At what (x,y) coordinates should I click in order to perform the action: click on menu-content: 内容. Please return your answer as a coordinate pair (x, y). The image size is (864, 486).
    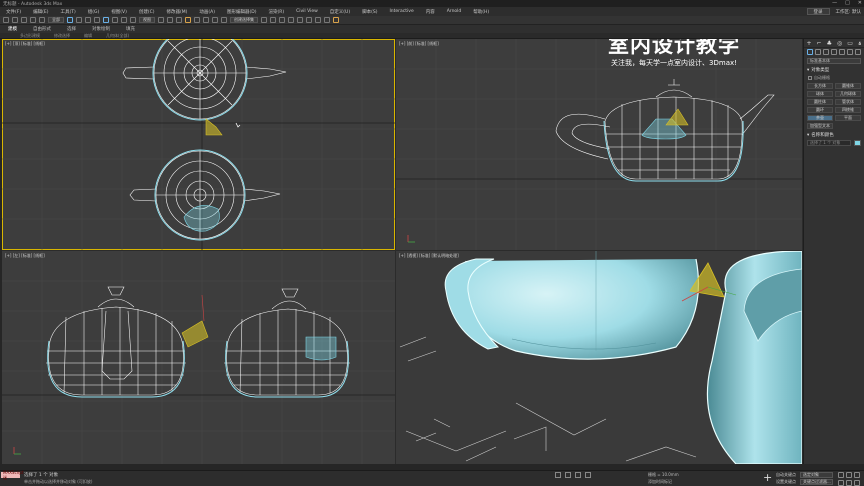
    Looking at the image, I should click on (430, 12).